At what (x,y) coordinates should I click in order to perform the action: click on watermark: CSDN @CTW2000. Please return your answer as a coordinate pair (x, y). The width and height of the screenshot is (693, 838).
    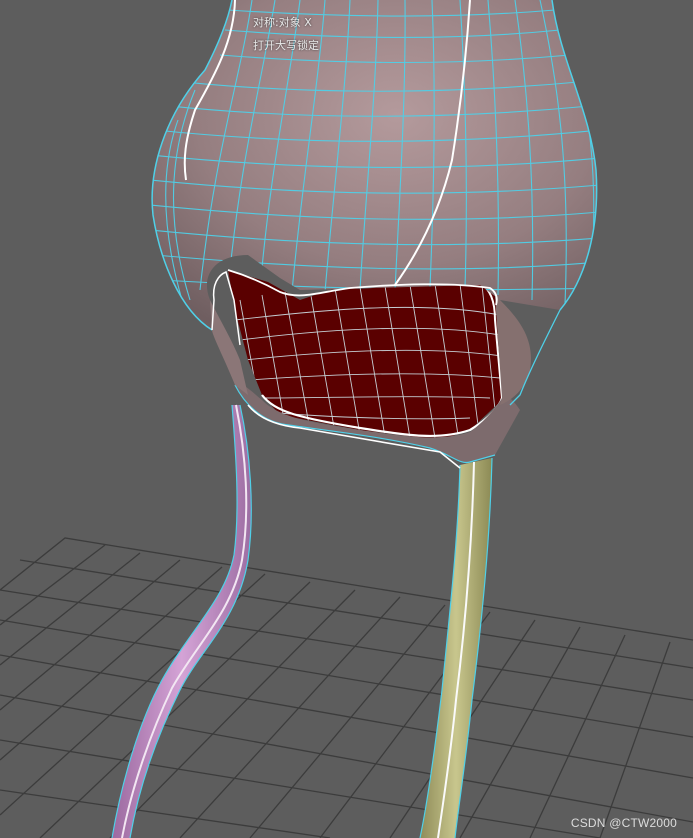
    Looking at the image, I should click on (623, 823).